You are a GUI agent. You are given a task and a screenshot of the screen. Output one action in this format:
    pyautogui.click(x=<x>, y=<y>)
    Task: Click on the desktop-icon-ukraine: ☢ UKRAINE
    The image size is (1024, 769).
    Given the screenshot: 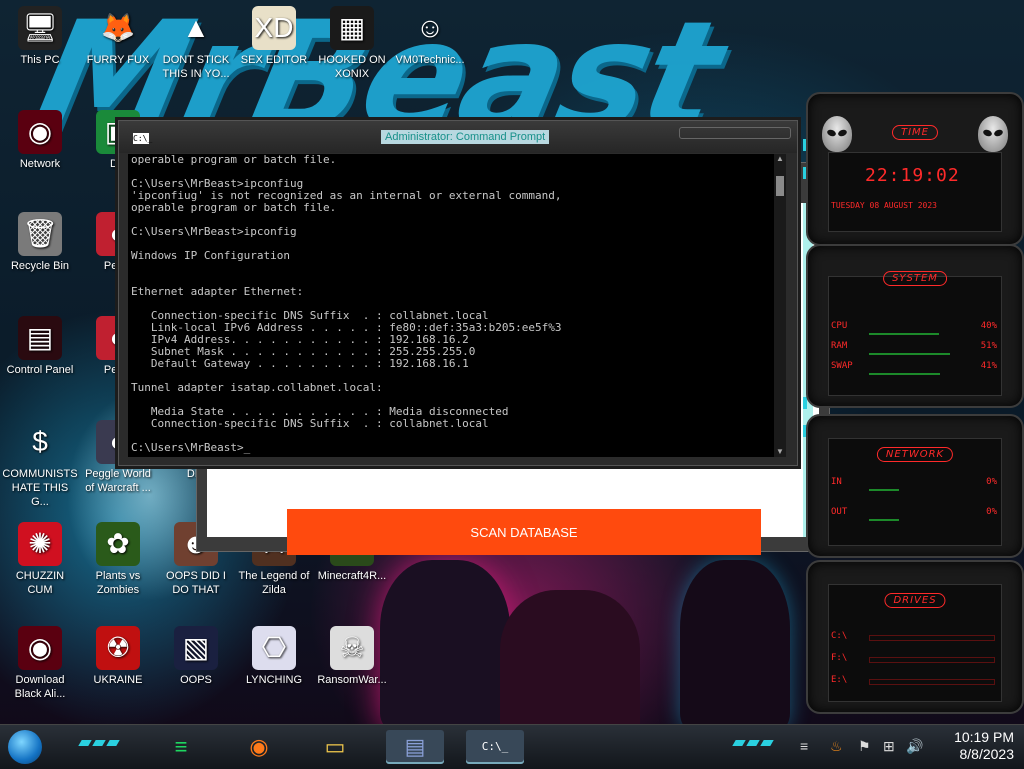 What is the action you would take?
    pyautogui.click(x=118, y=656)
    